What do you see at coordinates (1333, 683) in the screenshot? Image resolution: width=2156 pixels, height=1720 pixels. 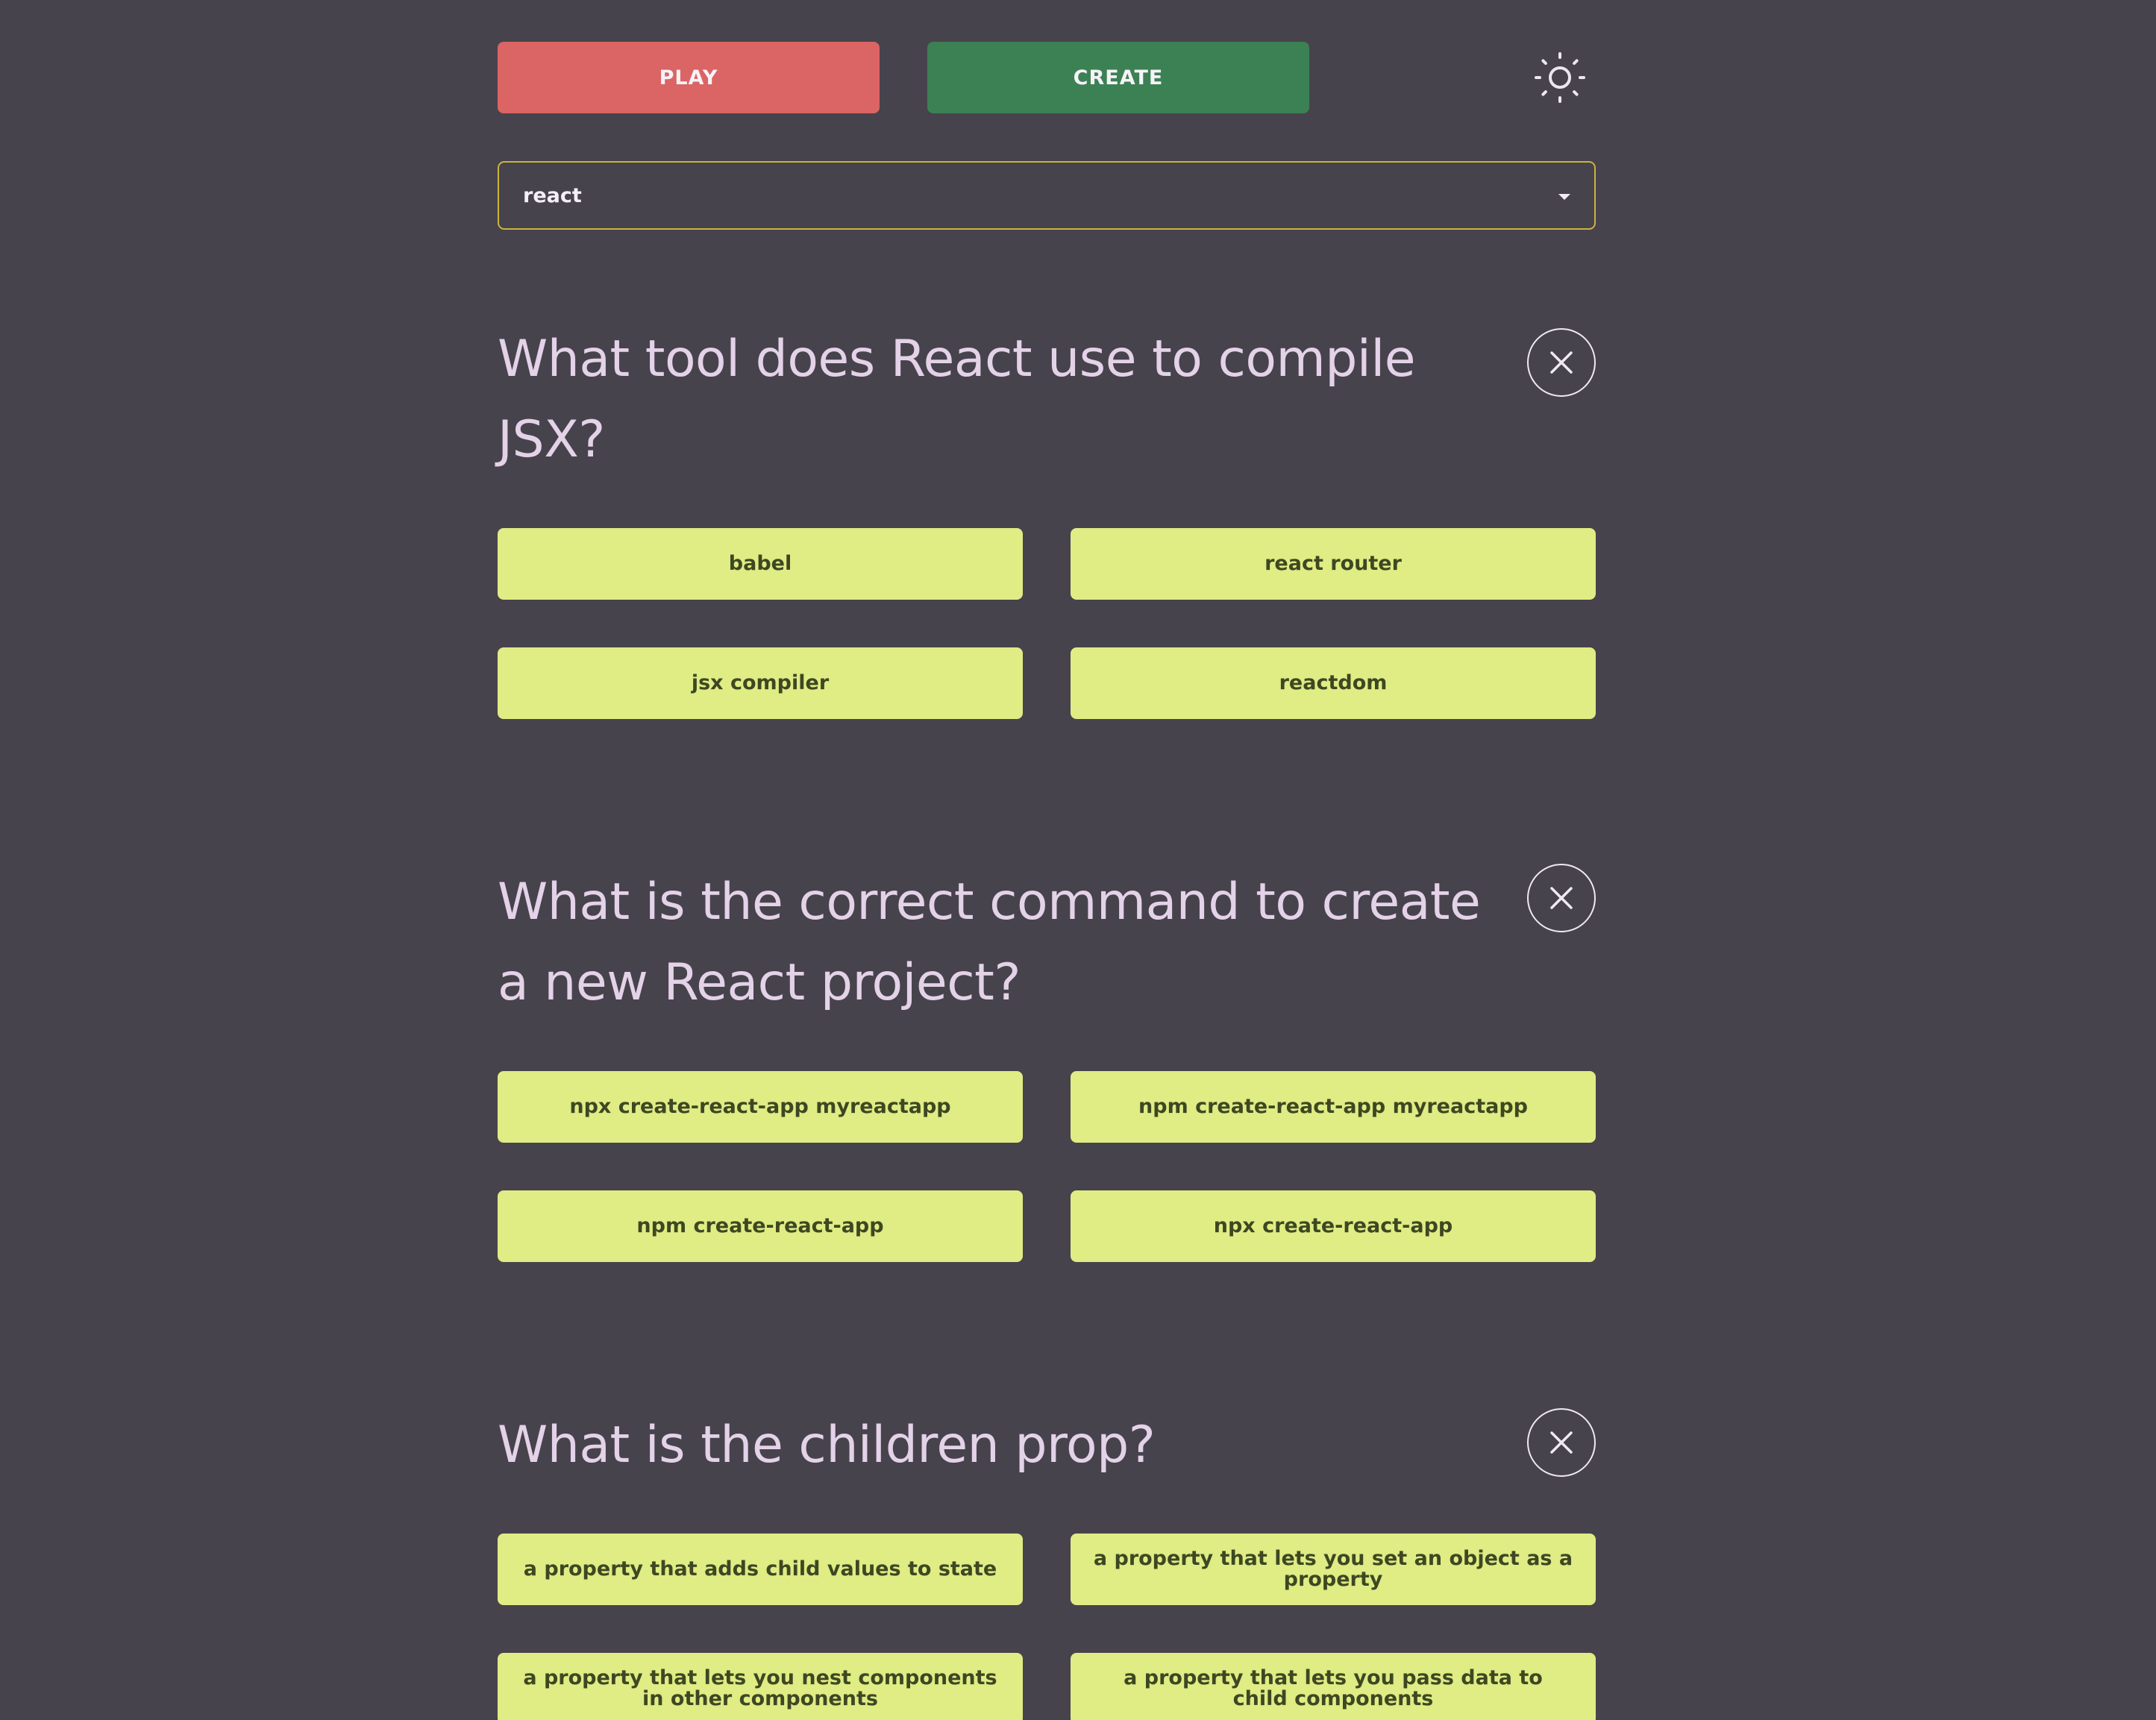 I see `answer-button: reactdom` at bounding box center [1333, 683].